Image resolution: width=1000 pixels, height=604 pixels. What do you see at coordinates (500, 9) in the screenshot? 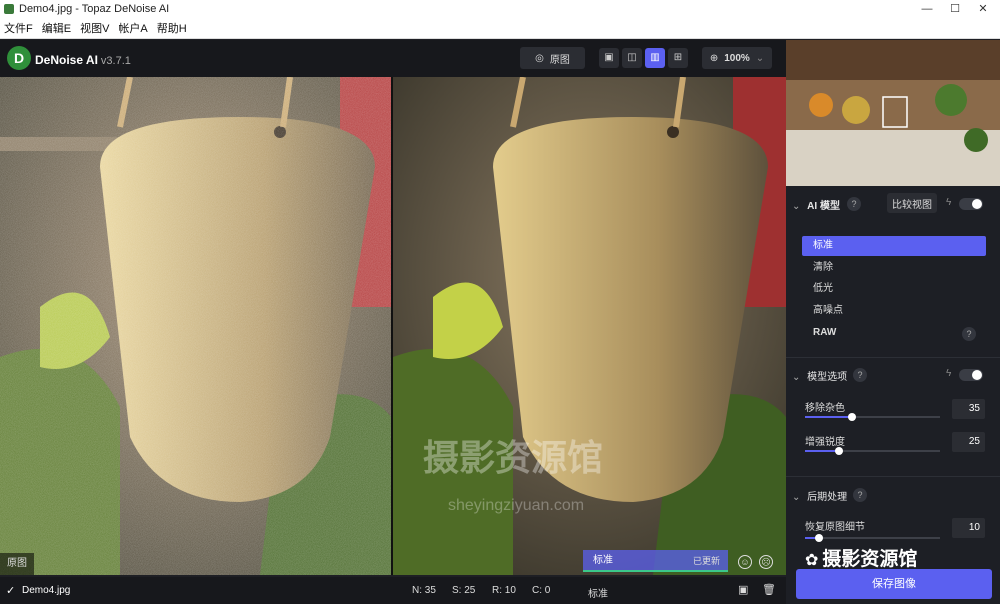
I see `title-bar: Demo4.jpg - Topaz DeNoise AI — ☐ ✕` at bounding box center [500, 9].